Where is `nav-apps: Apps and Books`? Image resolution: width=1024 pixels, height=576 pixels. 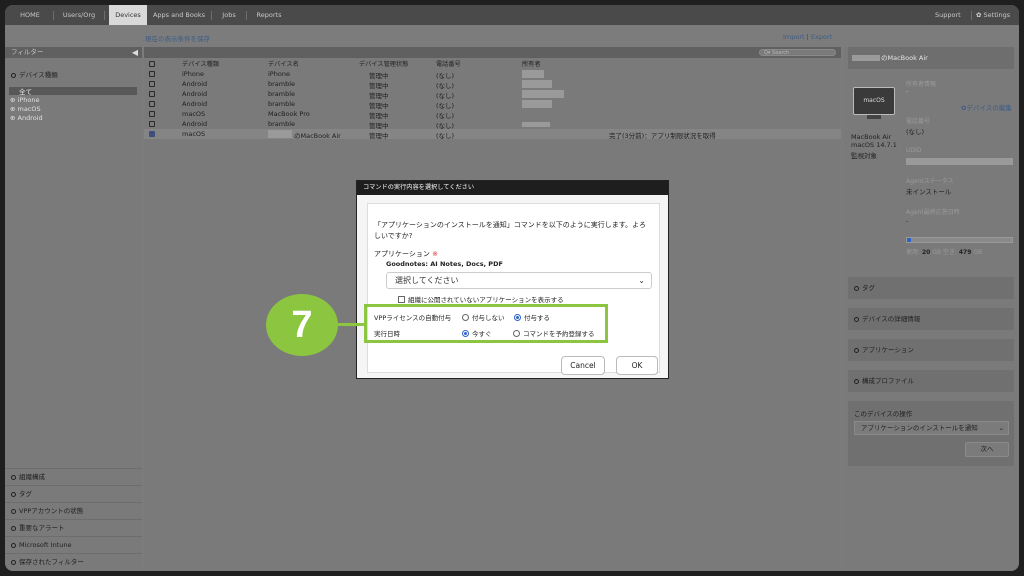
nav-apps: Apps and Books is located at coordinates (179, 15).